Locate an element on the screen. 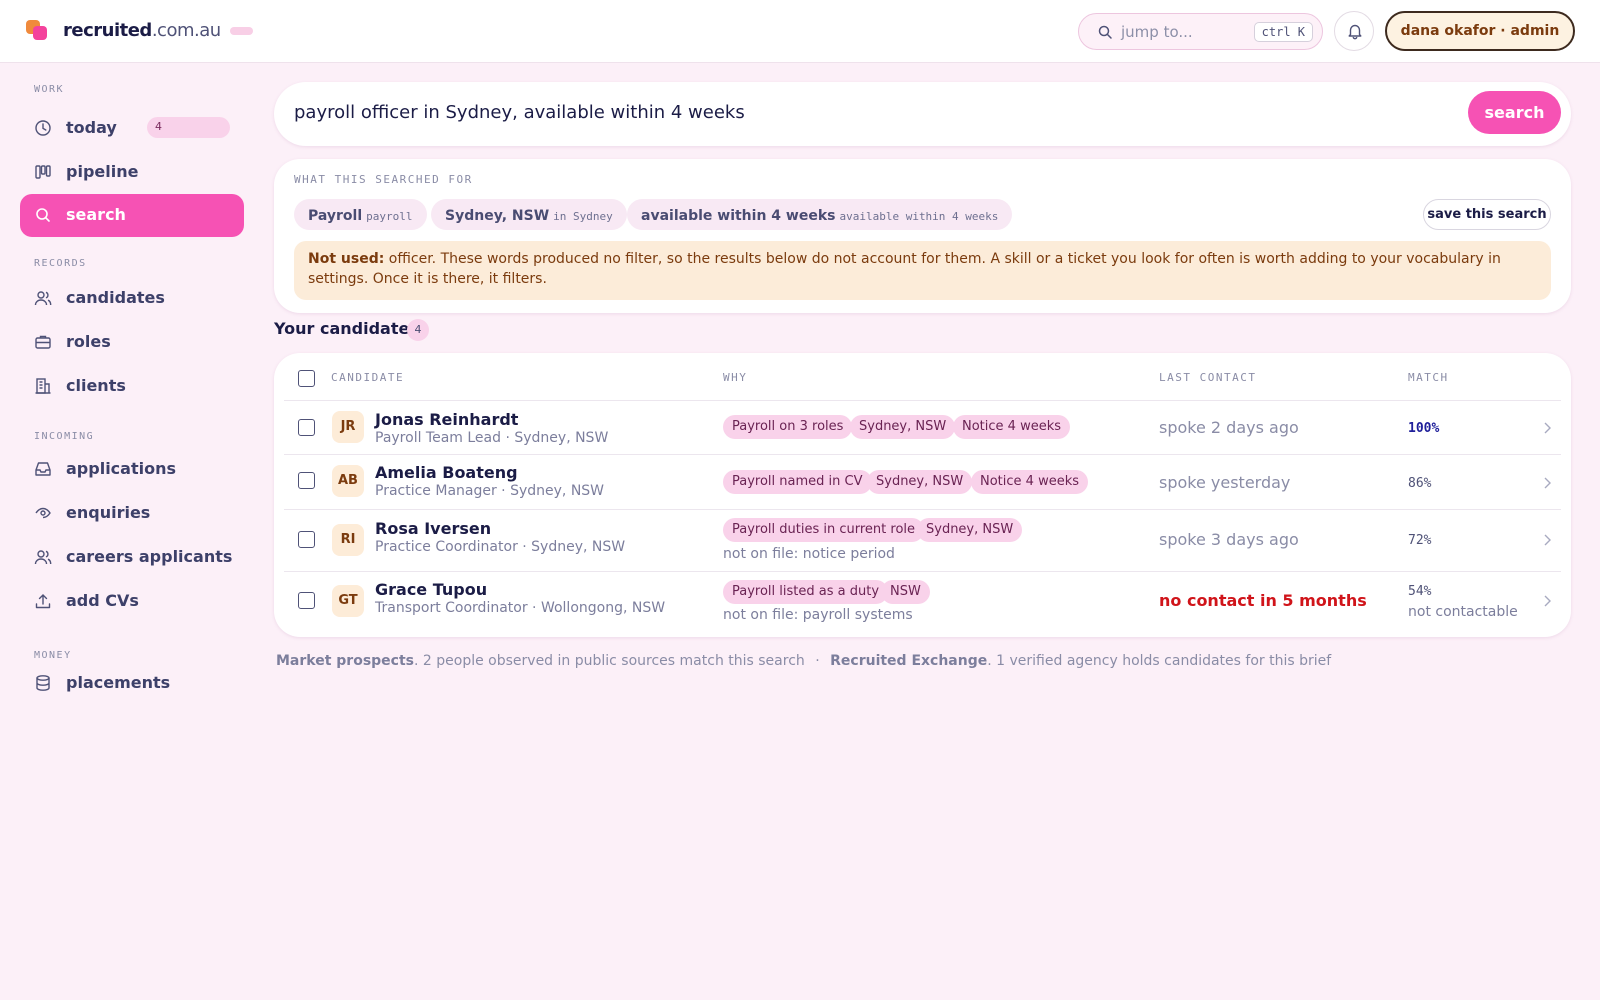 Image resolution: width=1600 pixels, height=1000 pixels. column-header-candidate: CANDIDATE is located at coordinates (367, 377).